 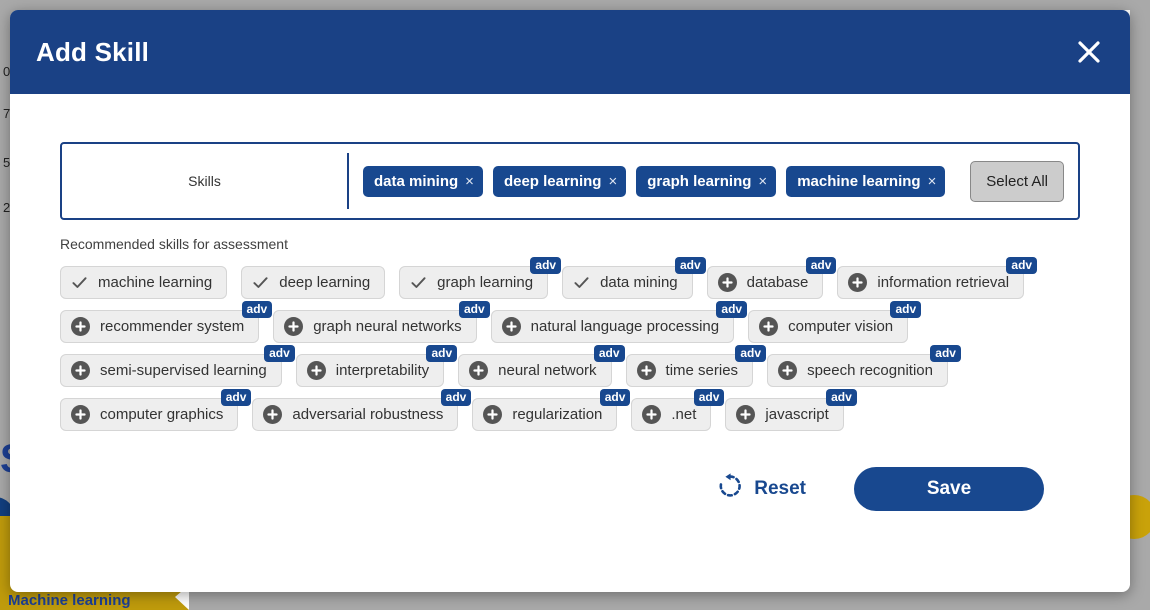 I want to click on recommended-skill-label: time series, so click(x=702, y=370).